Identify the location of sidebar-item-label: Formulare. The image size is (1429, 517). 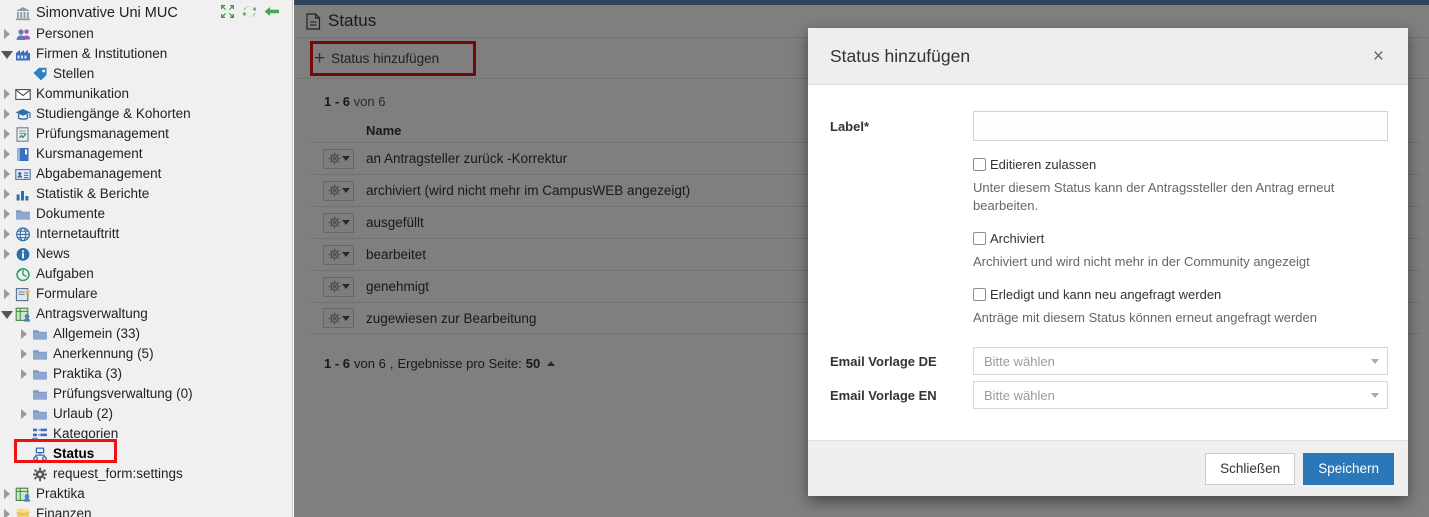
(67, 293).